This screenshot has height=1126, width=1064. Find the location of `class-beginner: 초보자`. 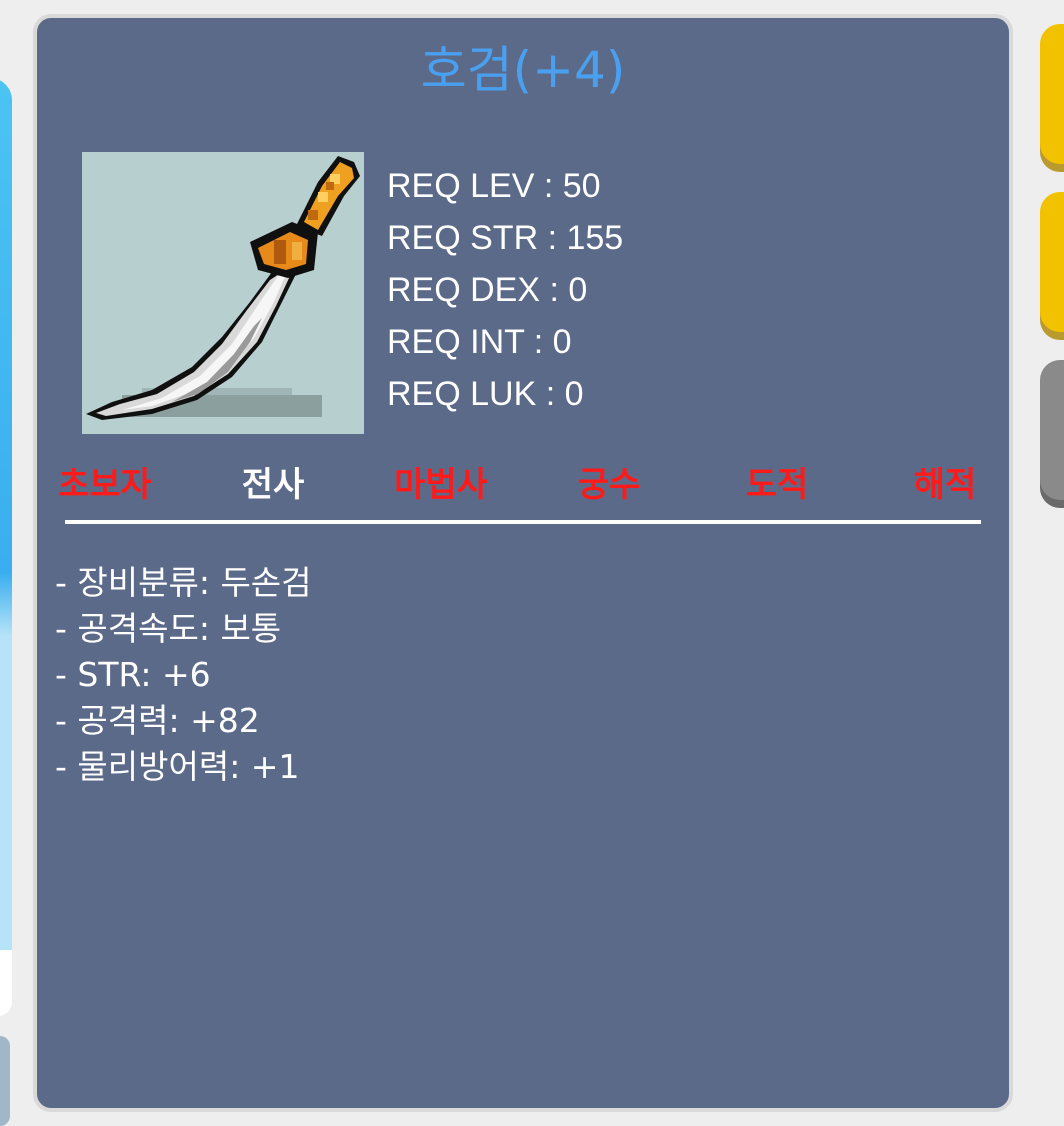

class-beginner: 초보자 is located at coordinates (105, 485).